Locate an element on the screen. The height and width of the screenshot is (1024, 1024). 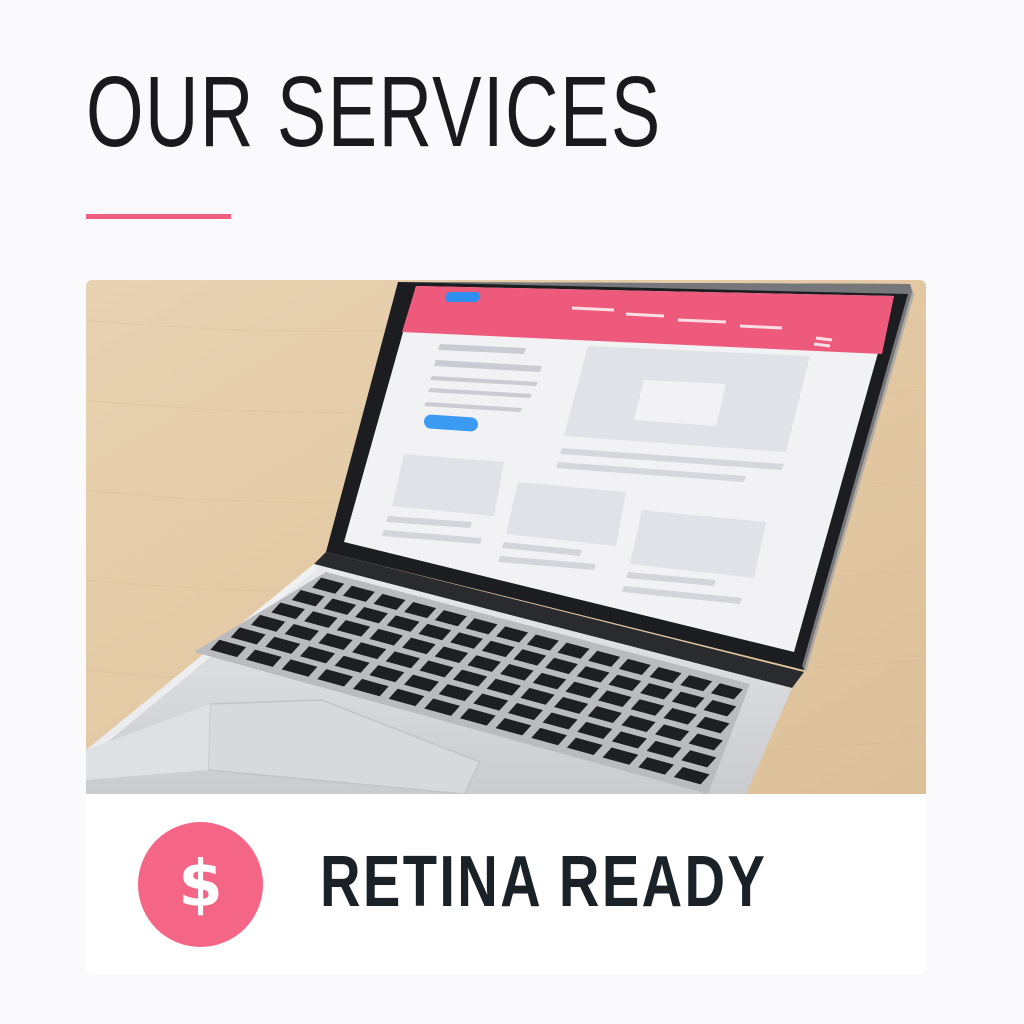
dollar-glyph: $ is located at coordinates (200, 884).